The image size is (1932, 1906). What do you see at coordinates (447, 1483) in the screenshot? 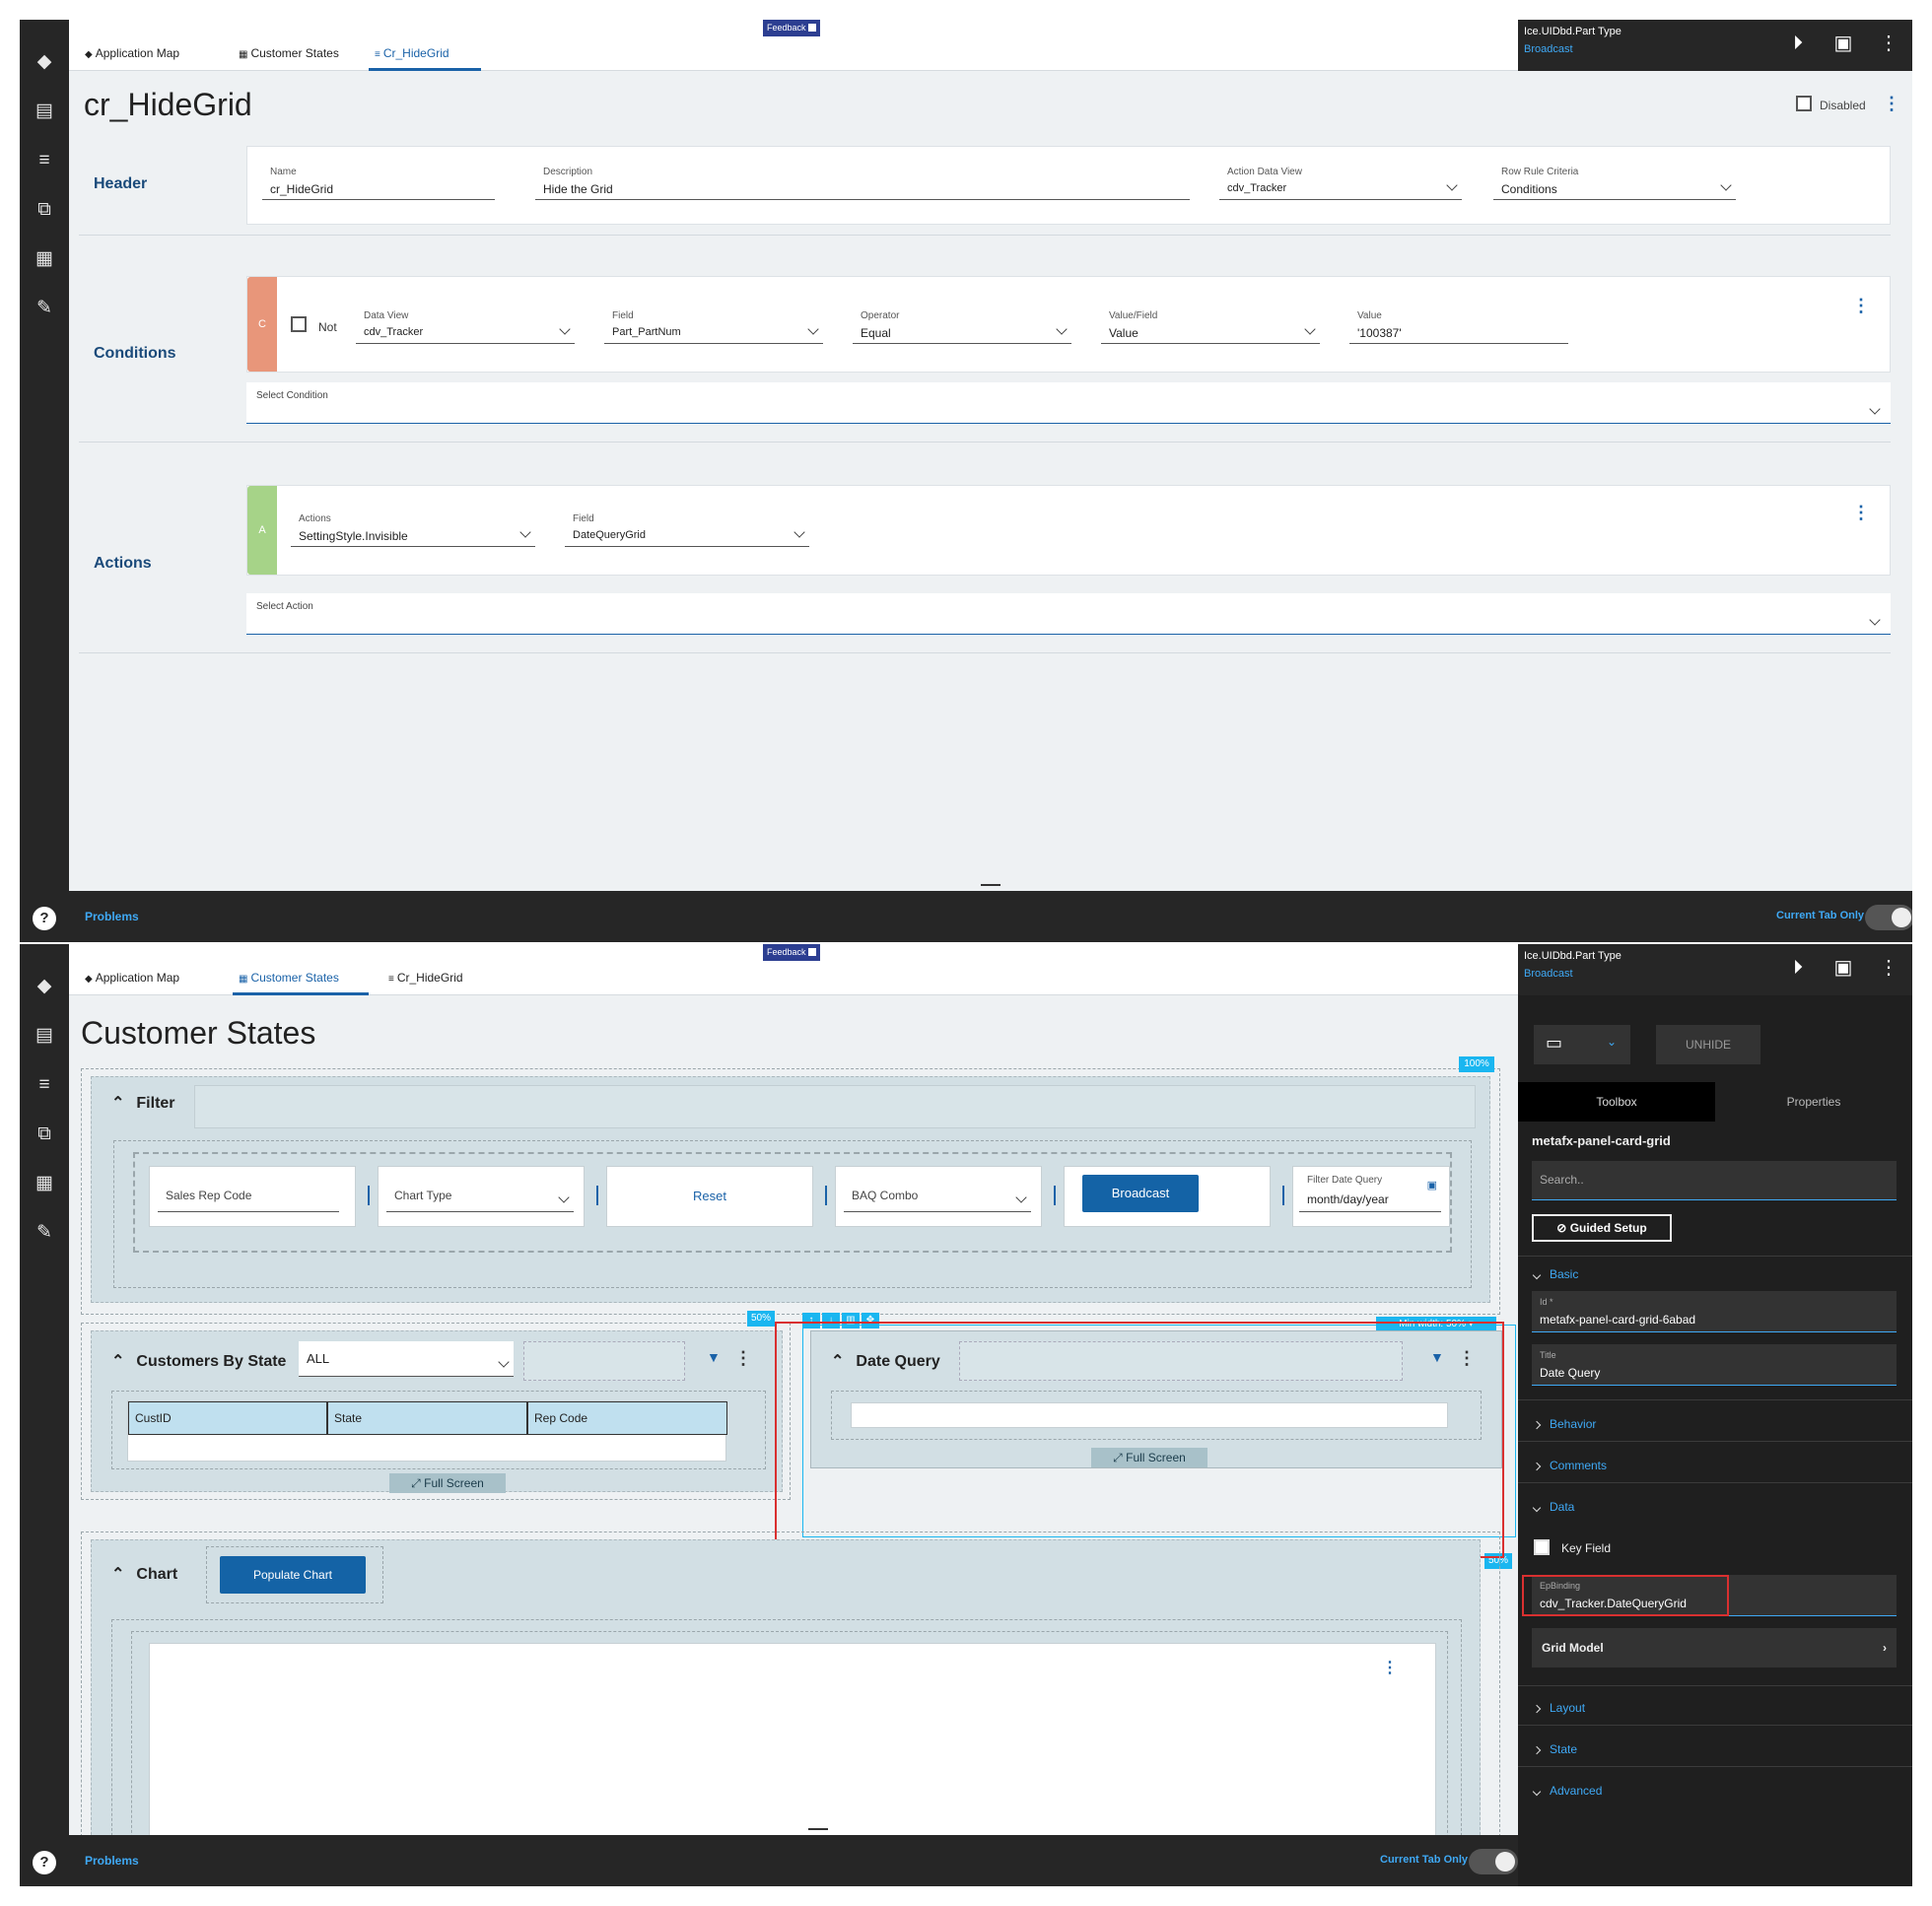
I see `full-screen-button: ⤢ Full Screen` at bounding box center [447, 1483].